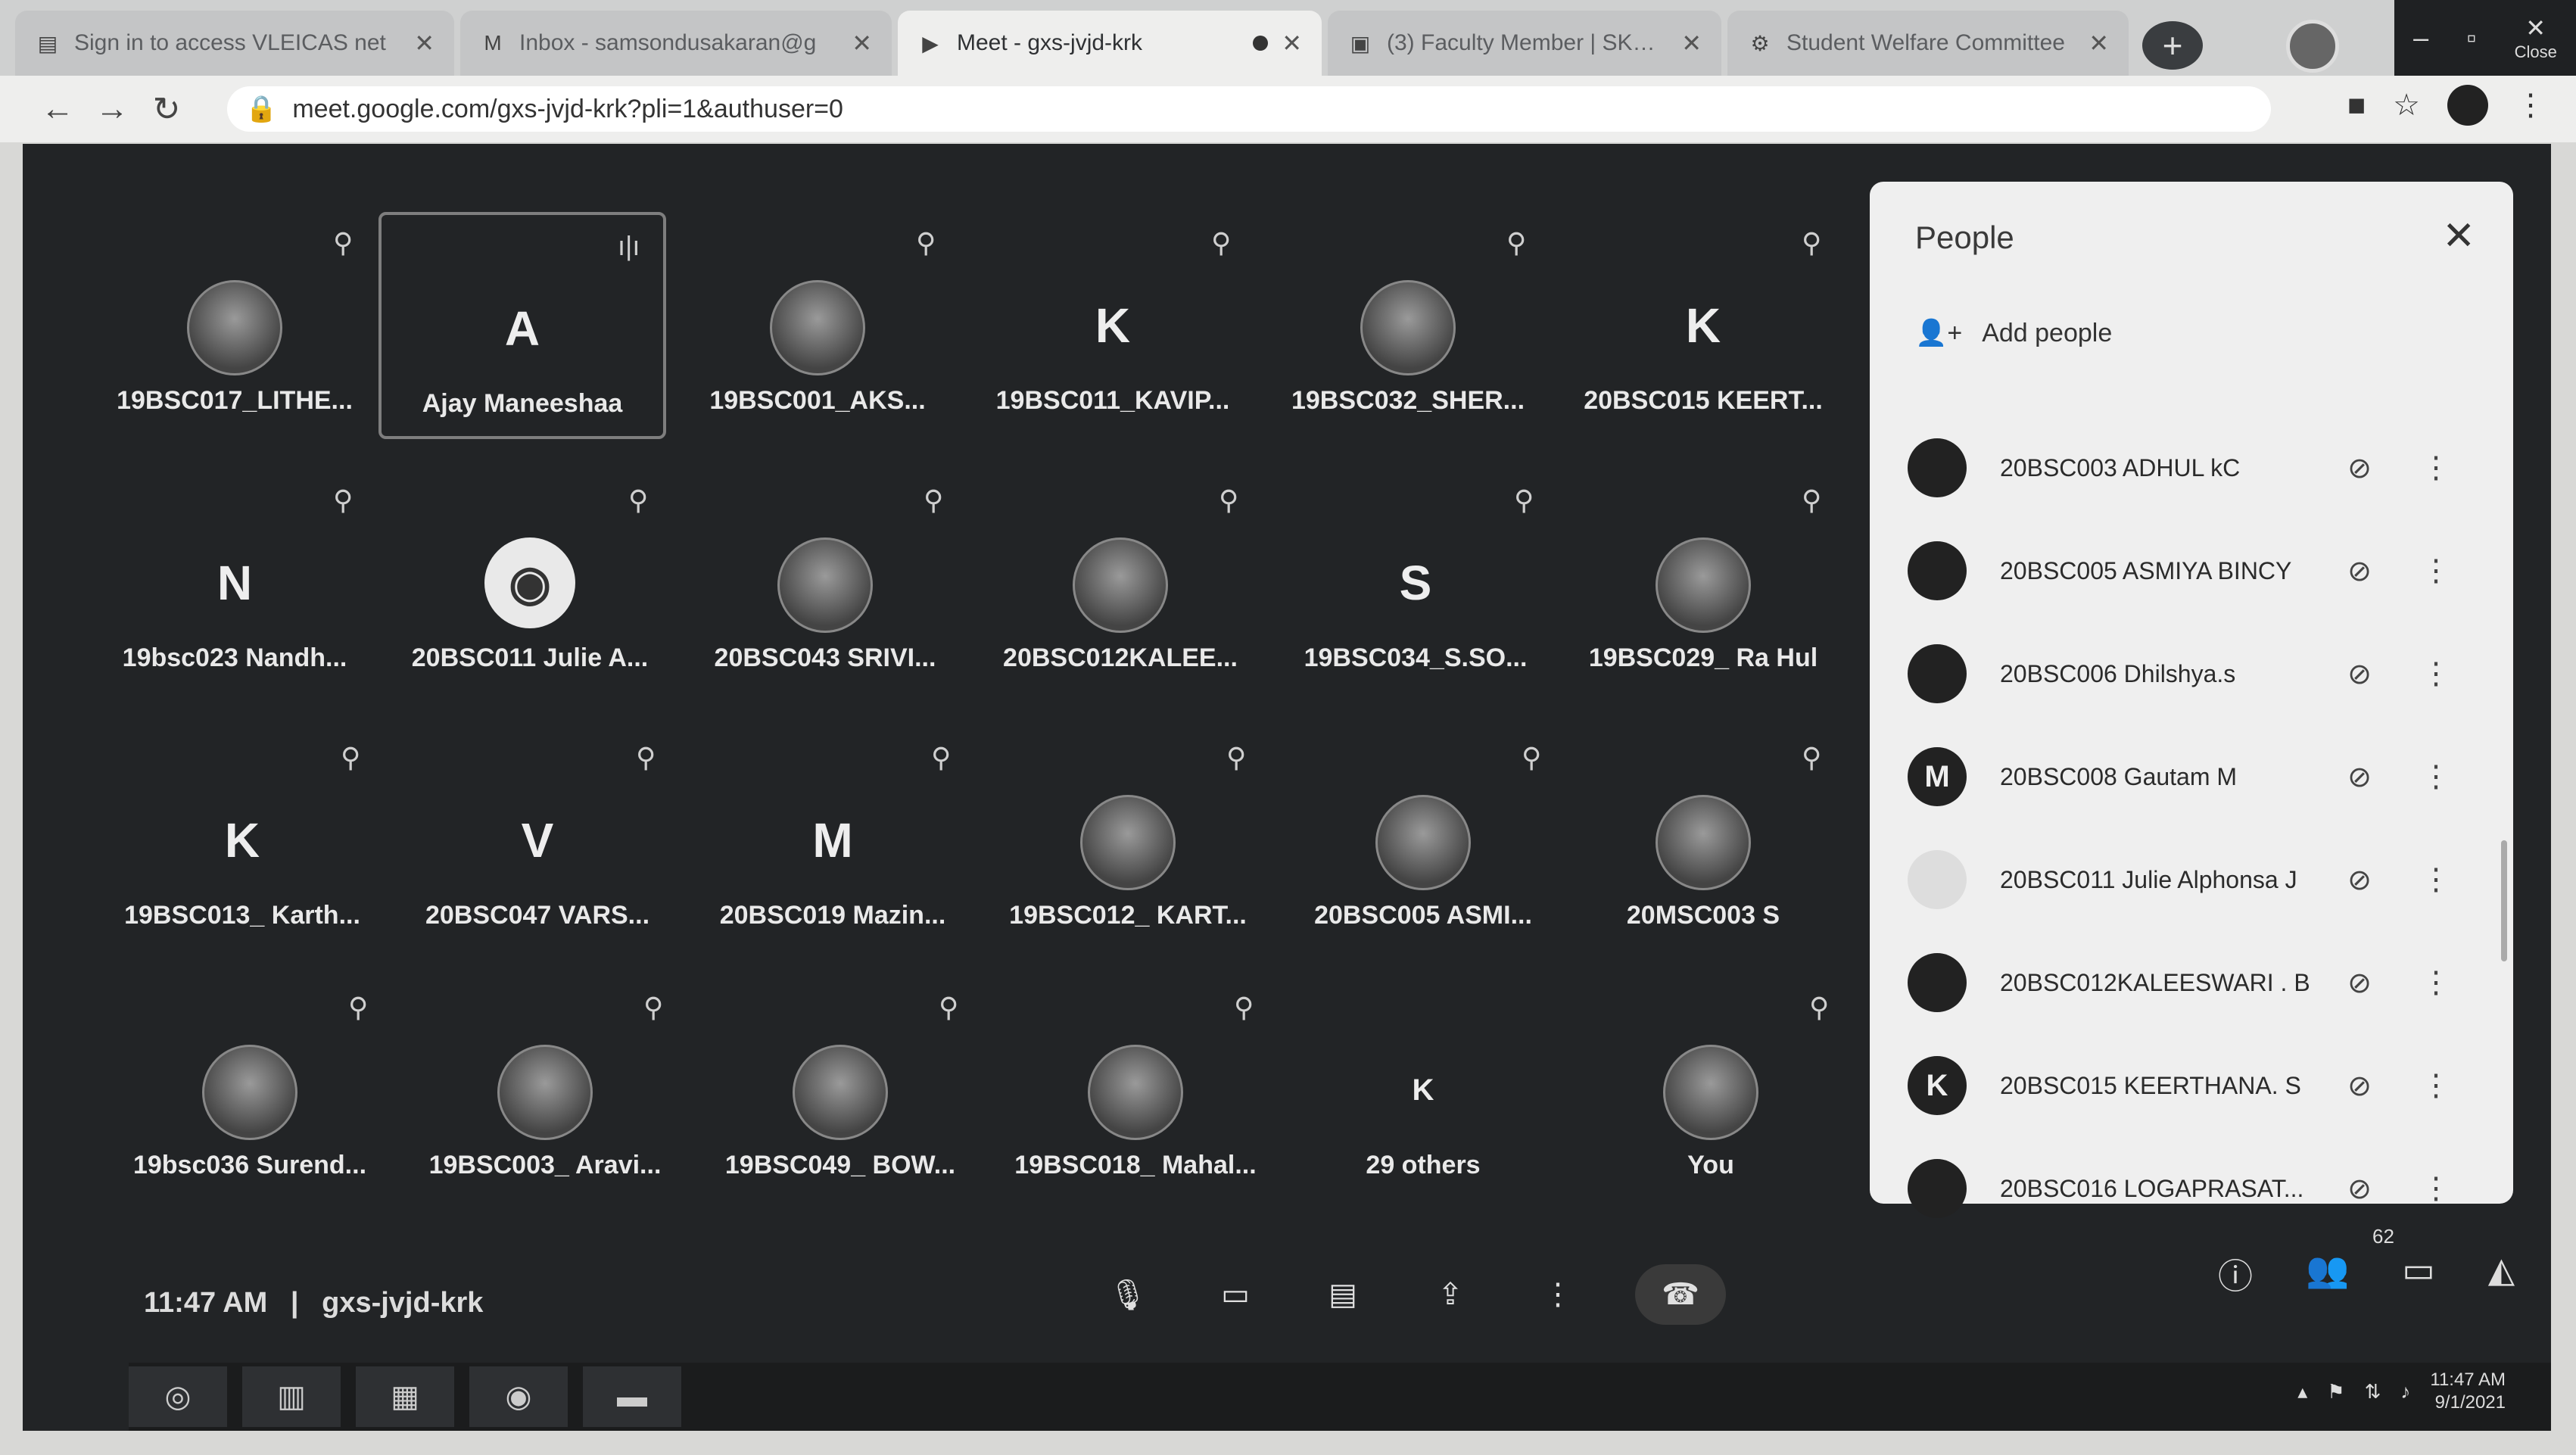  What do you see at coordinates (2458, 236) in the screenshot?
I see `close-icon: ✕` at bounding box center [2458, 236].